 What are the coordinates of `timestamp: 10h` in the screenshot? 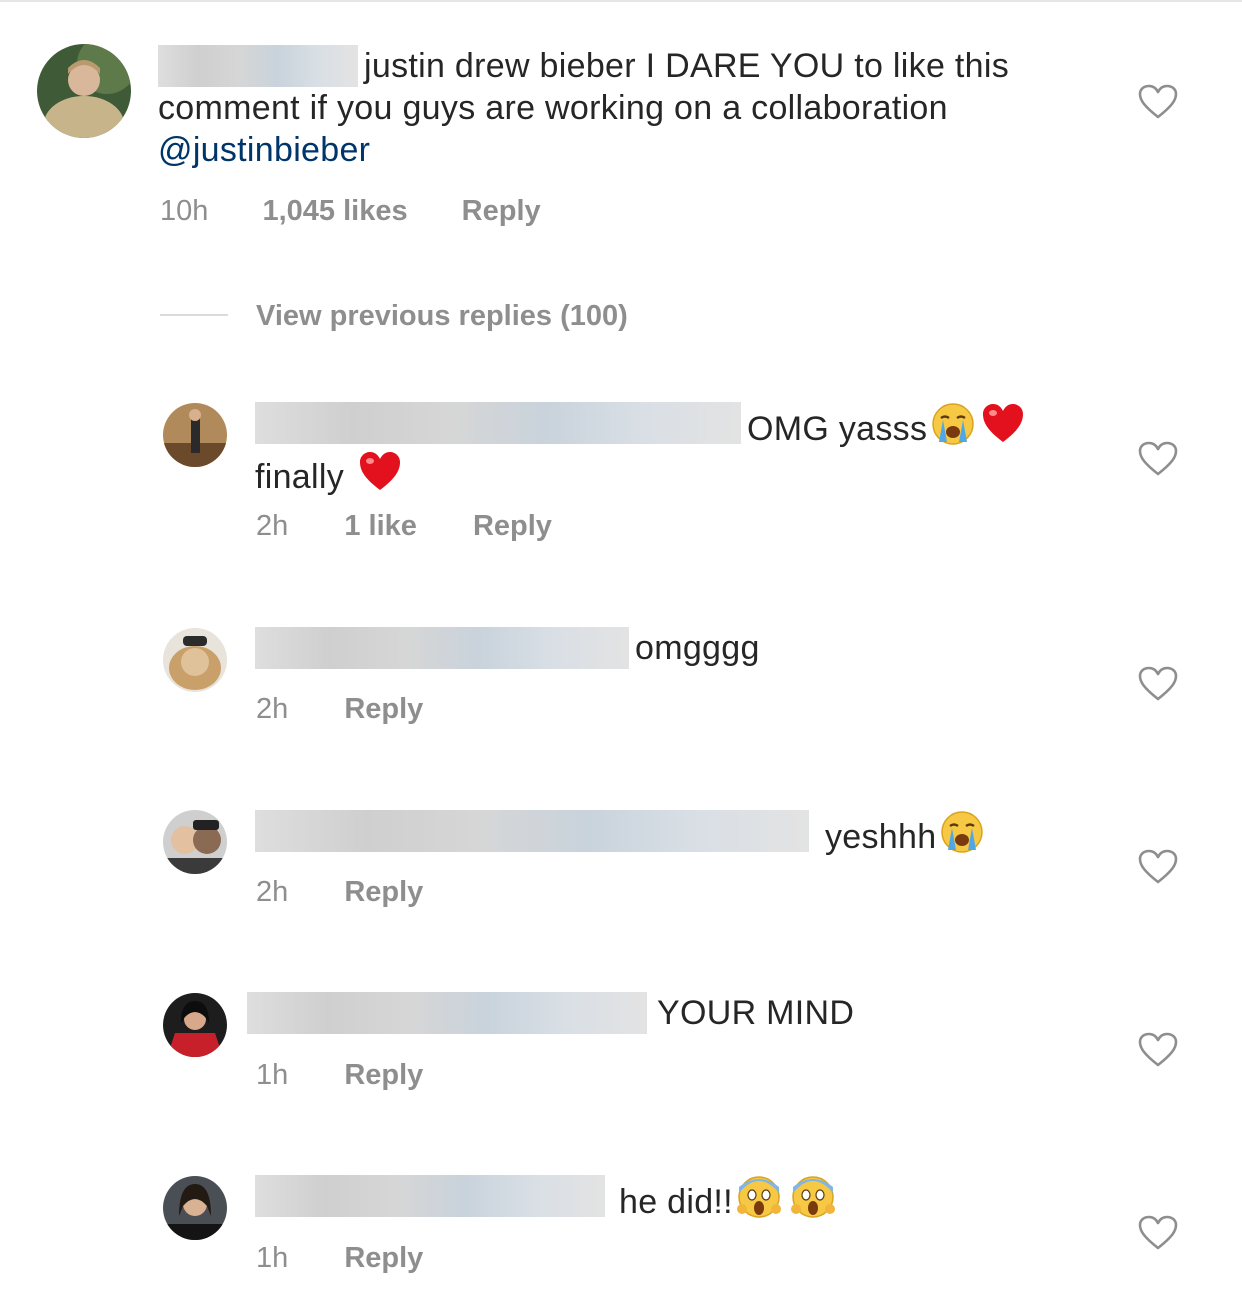 It's located at (184, 211).